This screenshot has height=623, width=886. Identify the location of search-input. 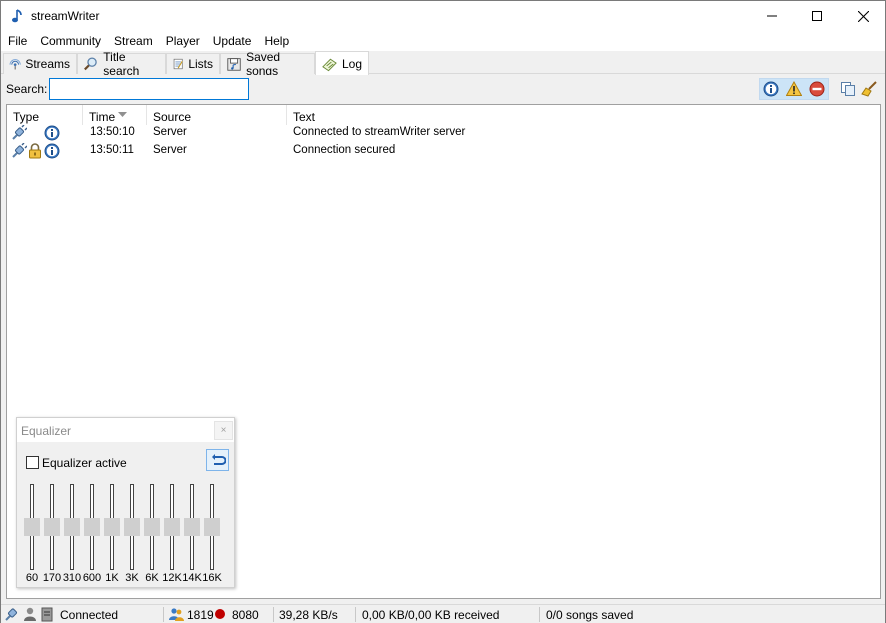
(149, 89).